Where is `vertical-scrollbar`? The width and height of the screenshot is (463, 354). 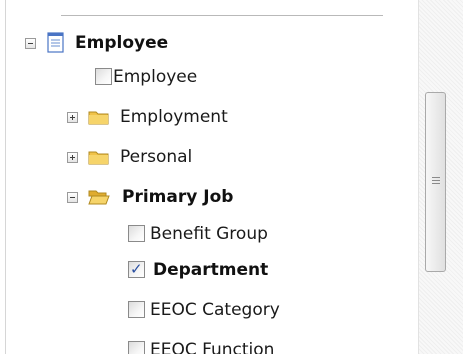 vertical-scrollbar is located at coordinates (440, 177).